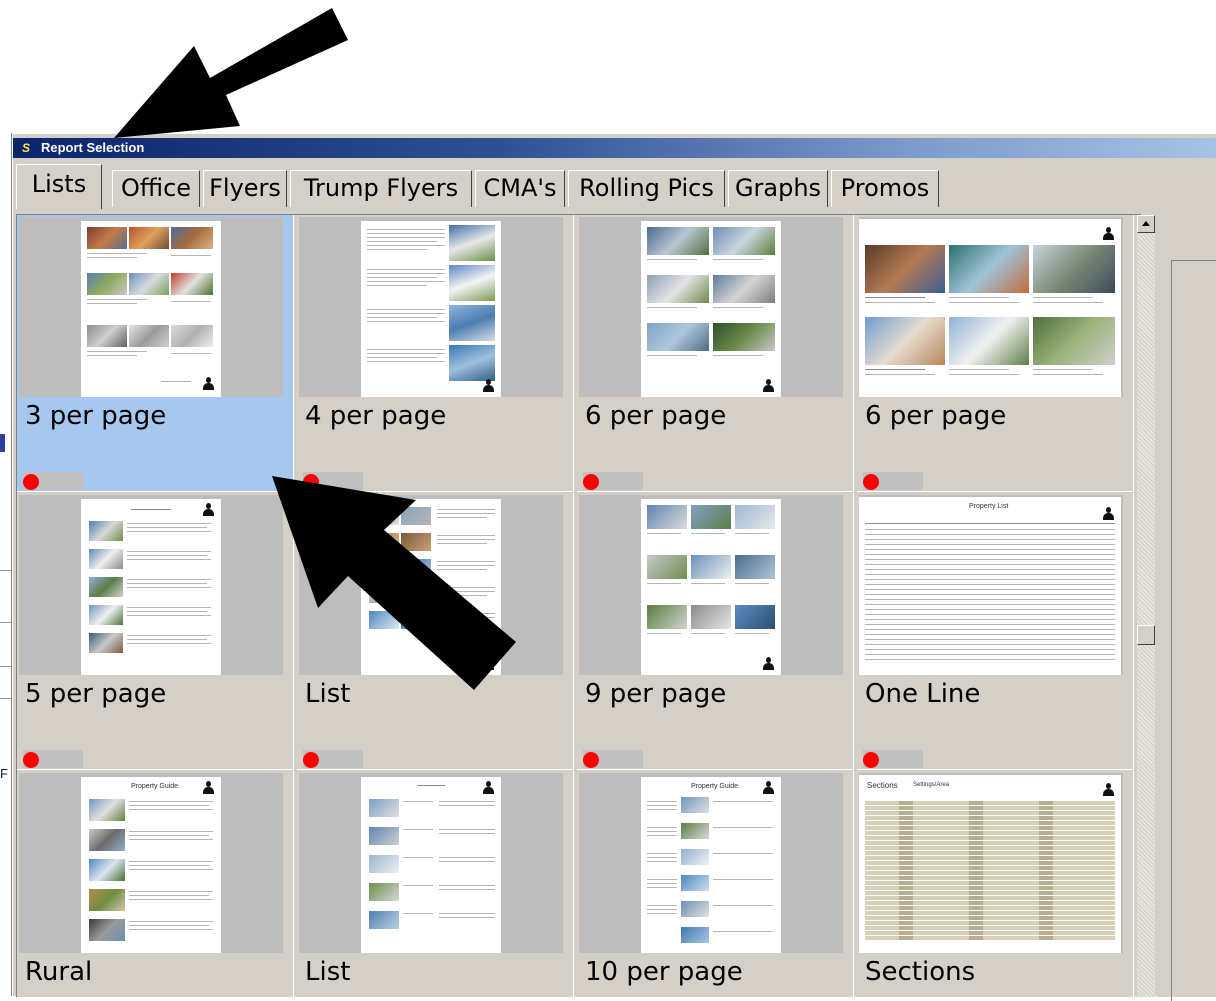  Describe the element at coordinates (1146, 606) in the screenshot. I see `vertical-scrollbar` at that location.